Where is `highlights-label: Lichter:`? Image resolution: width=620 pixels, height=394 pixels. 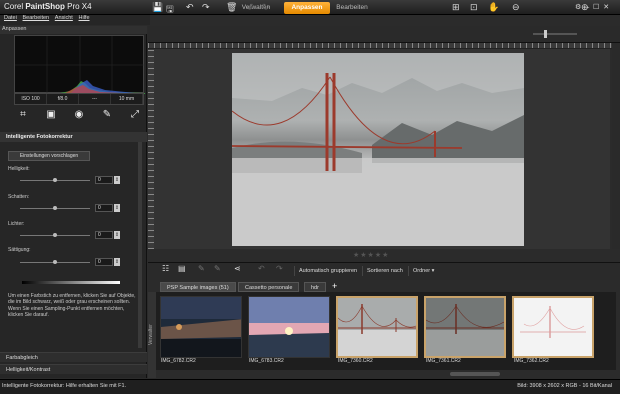
highlights-label: Lichter: is located at coordinates (16, 224).